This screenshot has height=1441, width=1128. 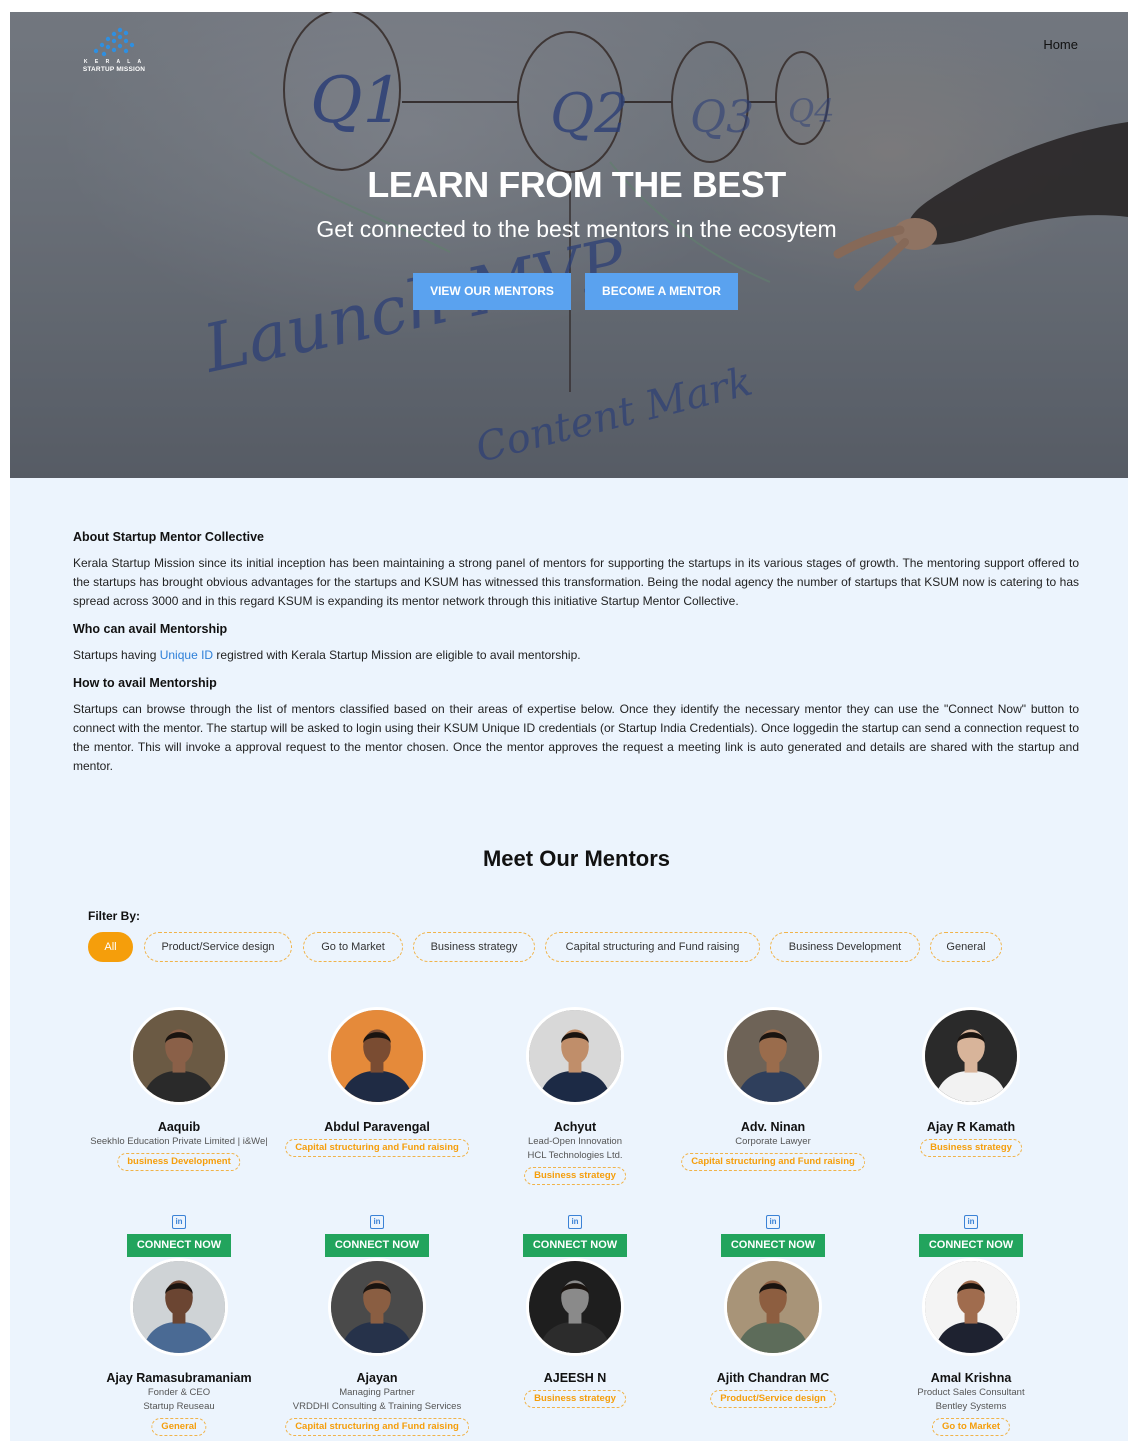 I want to click on mentor-detail: Product Sales Consultant, so click(x=971, y=1392).